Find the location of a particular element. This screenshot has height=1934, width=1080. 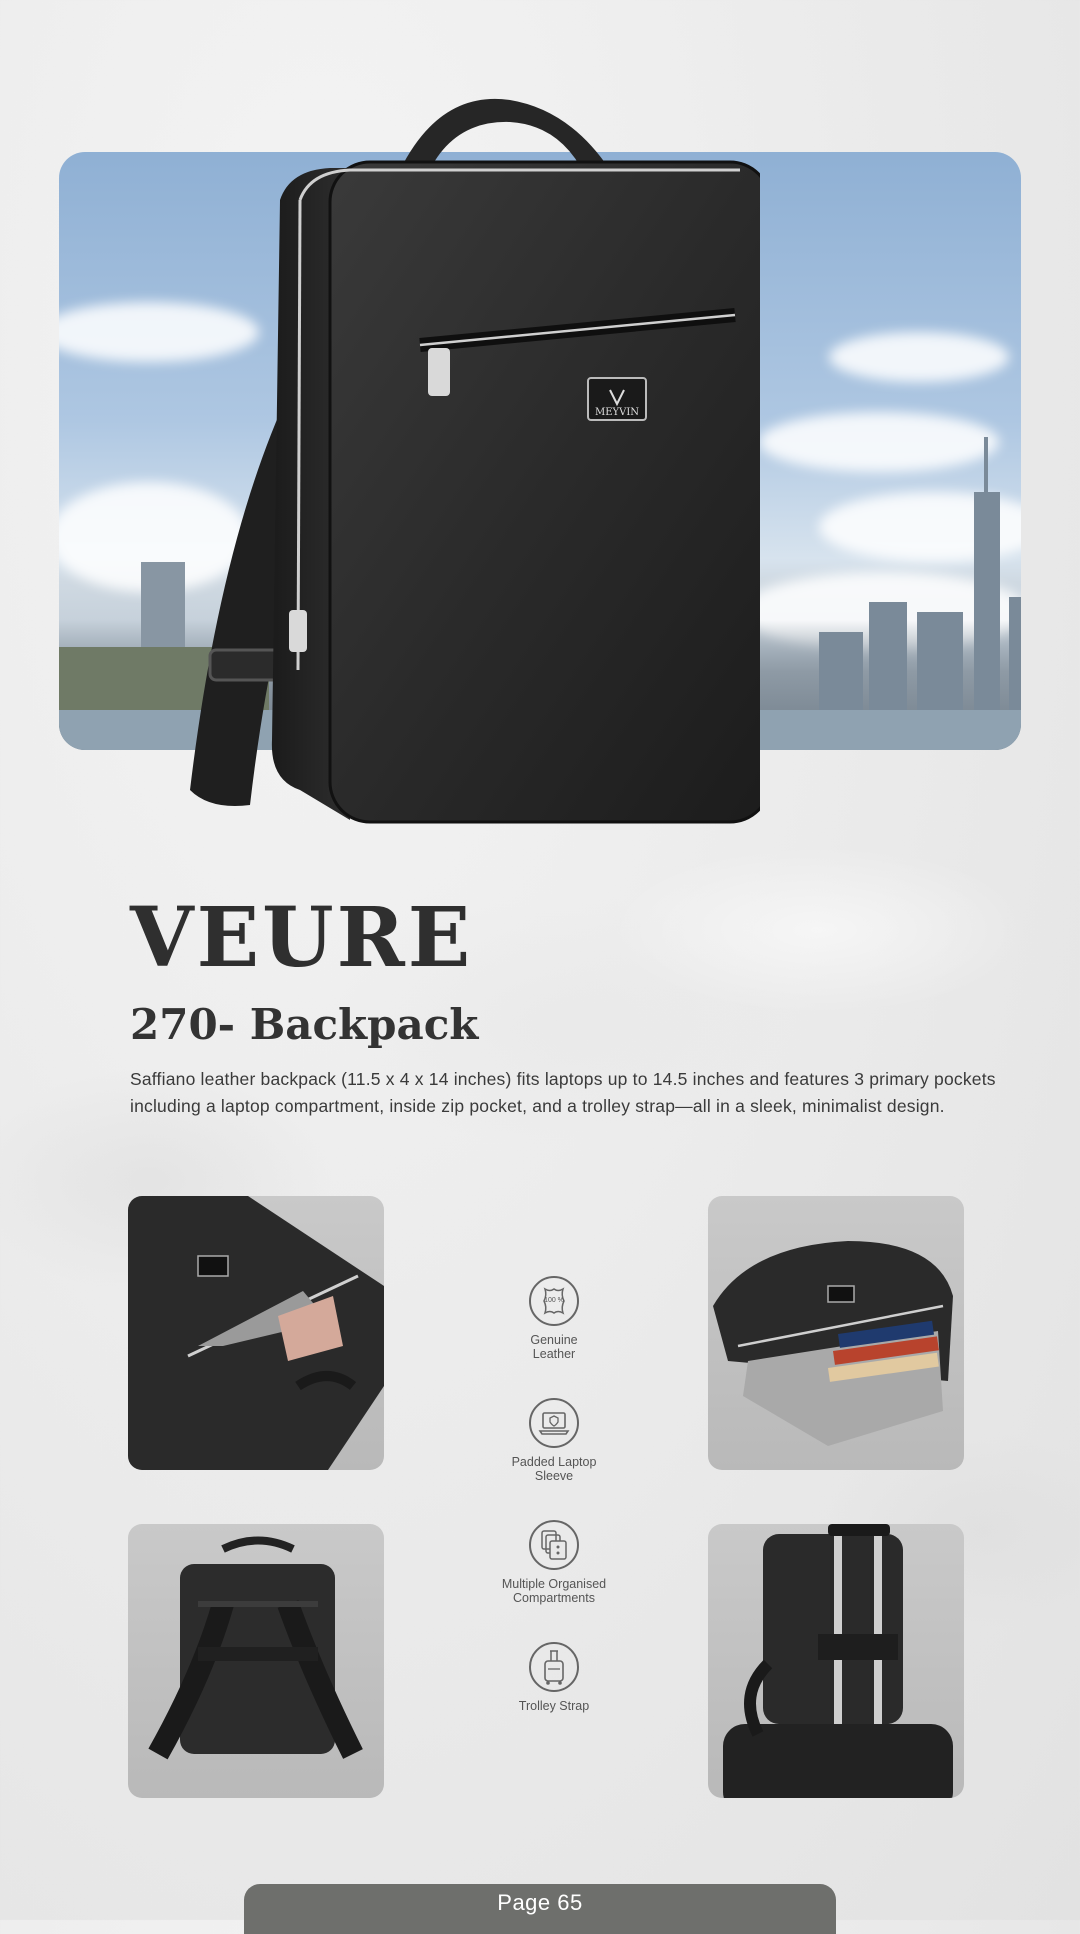

page-number: Page 65 is located at coordinates (540, 1902).